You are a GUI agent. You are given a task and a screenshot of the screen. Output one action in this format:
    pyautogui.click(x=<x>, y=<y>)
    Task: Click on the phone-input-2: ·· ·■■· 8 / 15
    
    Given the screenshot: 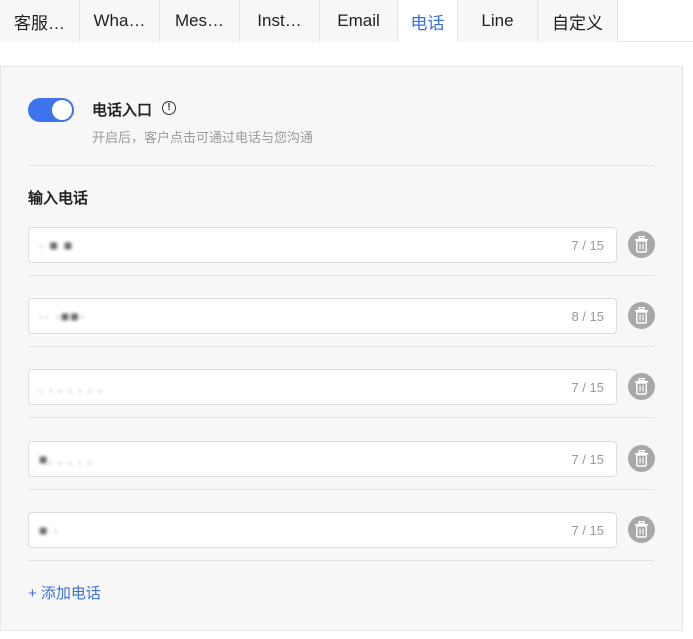 What is the action you would take?
    pyautogui.click(x=322, y=316)
    